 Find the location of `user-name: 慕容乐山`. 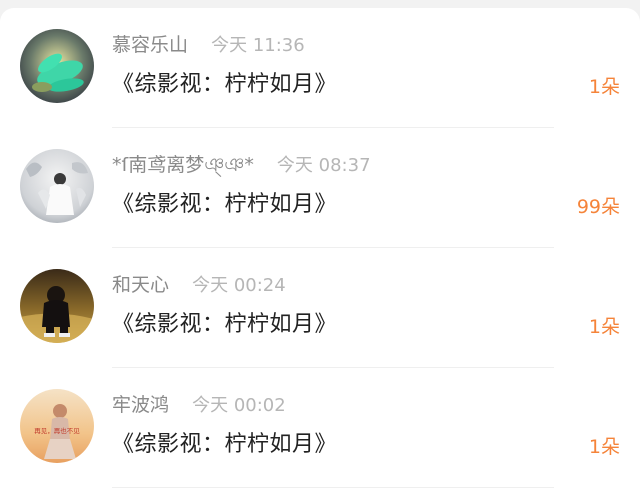

user-name: 慕容乐山 is located at coordinates (150, 45).